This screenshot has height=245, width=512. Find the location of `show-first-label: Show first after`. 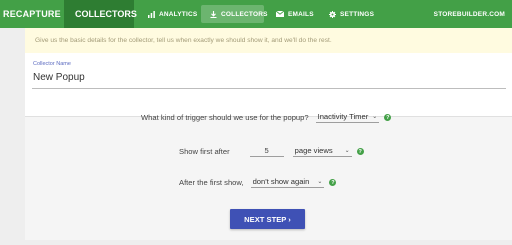

show-first-label: Show first after is located at coordinates (204, 151).